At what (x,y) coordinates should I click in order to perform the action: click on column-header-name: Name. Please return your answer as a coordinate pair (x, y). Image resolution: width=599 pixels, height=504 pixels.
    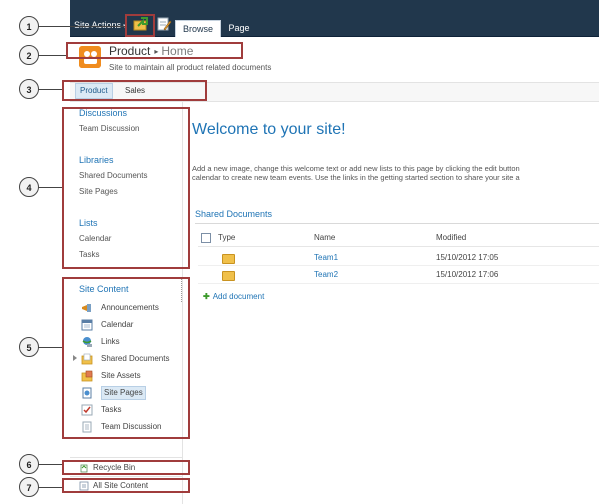
    Looking at the image, I should click on (324, 237).